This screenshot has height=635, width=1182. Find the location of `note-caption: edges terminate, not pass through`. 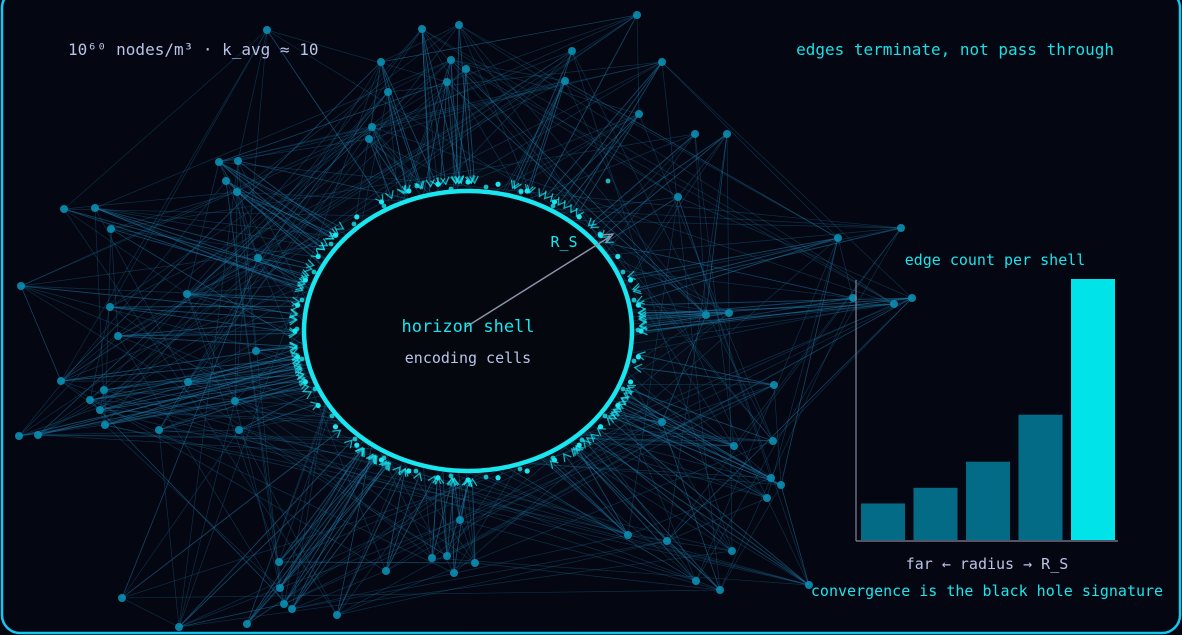

note-caption: edges terminate, not pass through is located at coordinates (955, 49).